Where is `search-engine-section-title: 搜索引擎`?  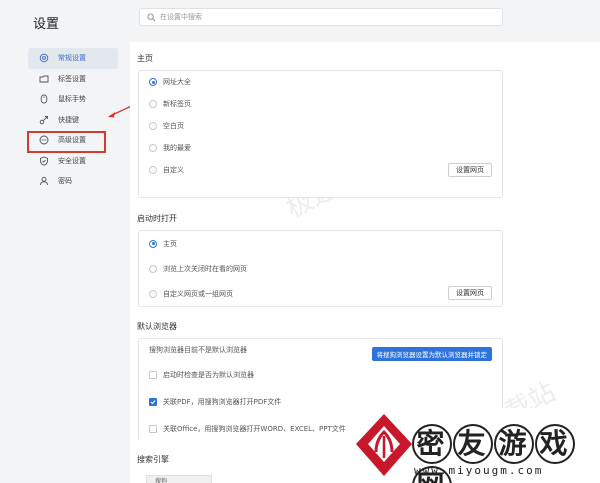
search-engine-section-title: 搜索引擎 is located at coordinates (153, 459).